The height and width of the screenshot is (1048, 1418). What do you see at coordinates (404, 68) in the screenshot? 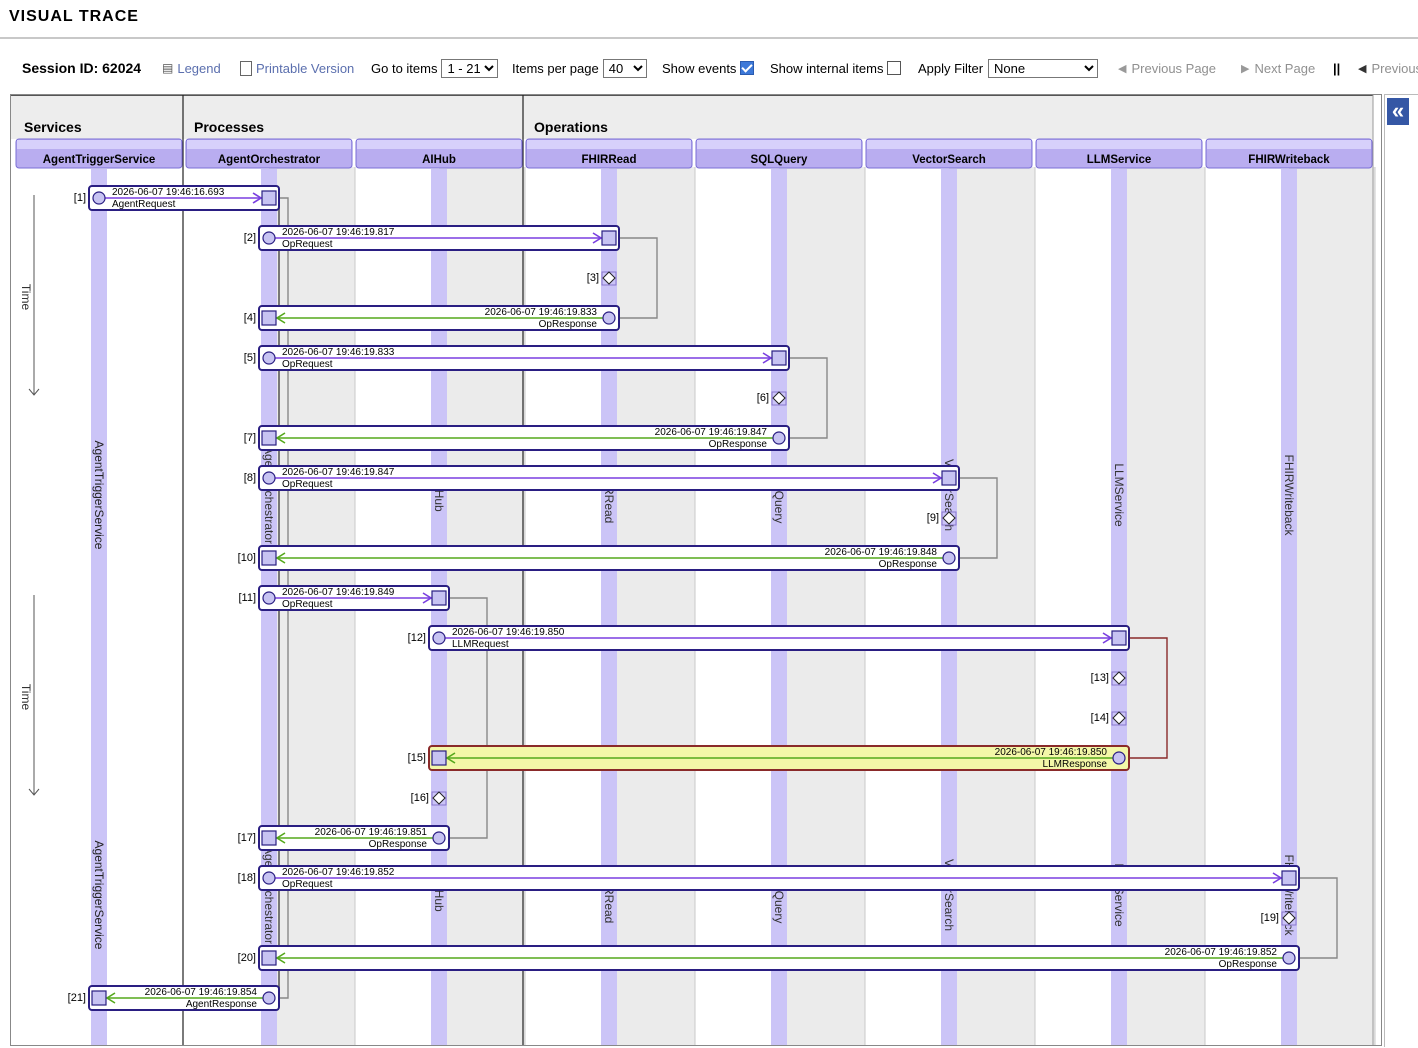
I see `goto-label: Go to items` at bounding box center [404, 68].